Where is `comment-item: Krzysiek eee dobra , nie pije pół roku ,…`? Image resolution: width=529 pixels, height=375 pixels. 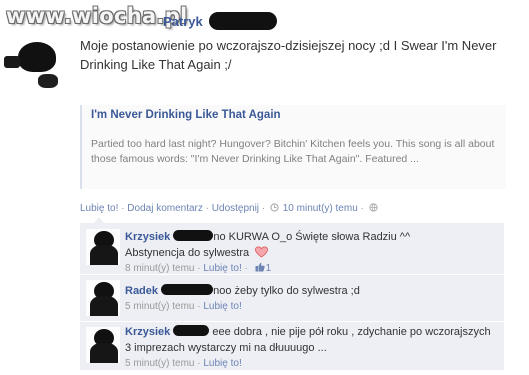
comment-item: Krzysiek eee dobra , nie pije pół roku ,… is located at coordinates (292, 346).